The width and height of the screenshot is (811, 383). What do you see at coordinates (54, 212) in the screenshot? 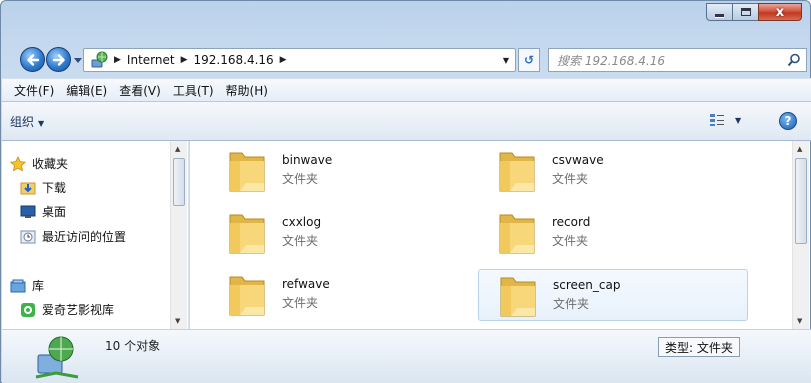
I see `nav-item-label: 桌面` at bounding box center [54, 212].